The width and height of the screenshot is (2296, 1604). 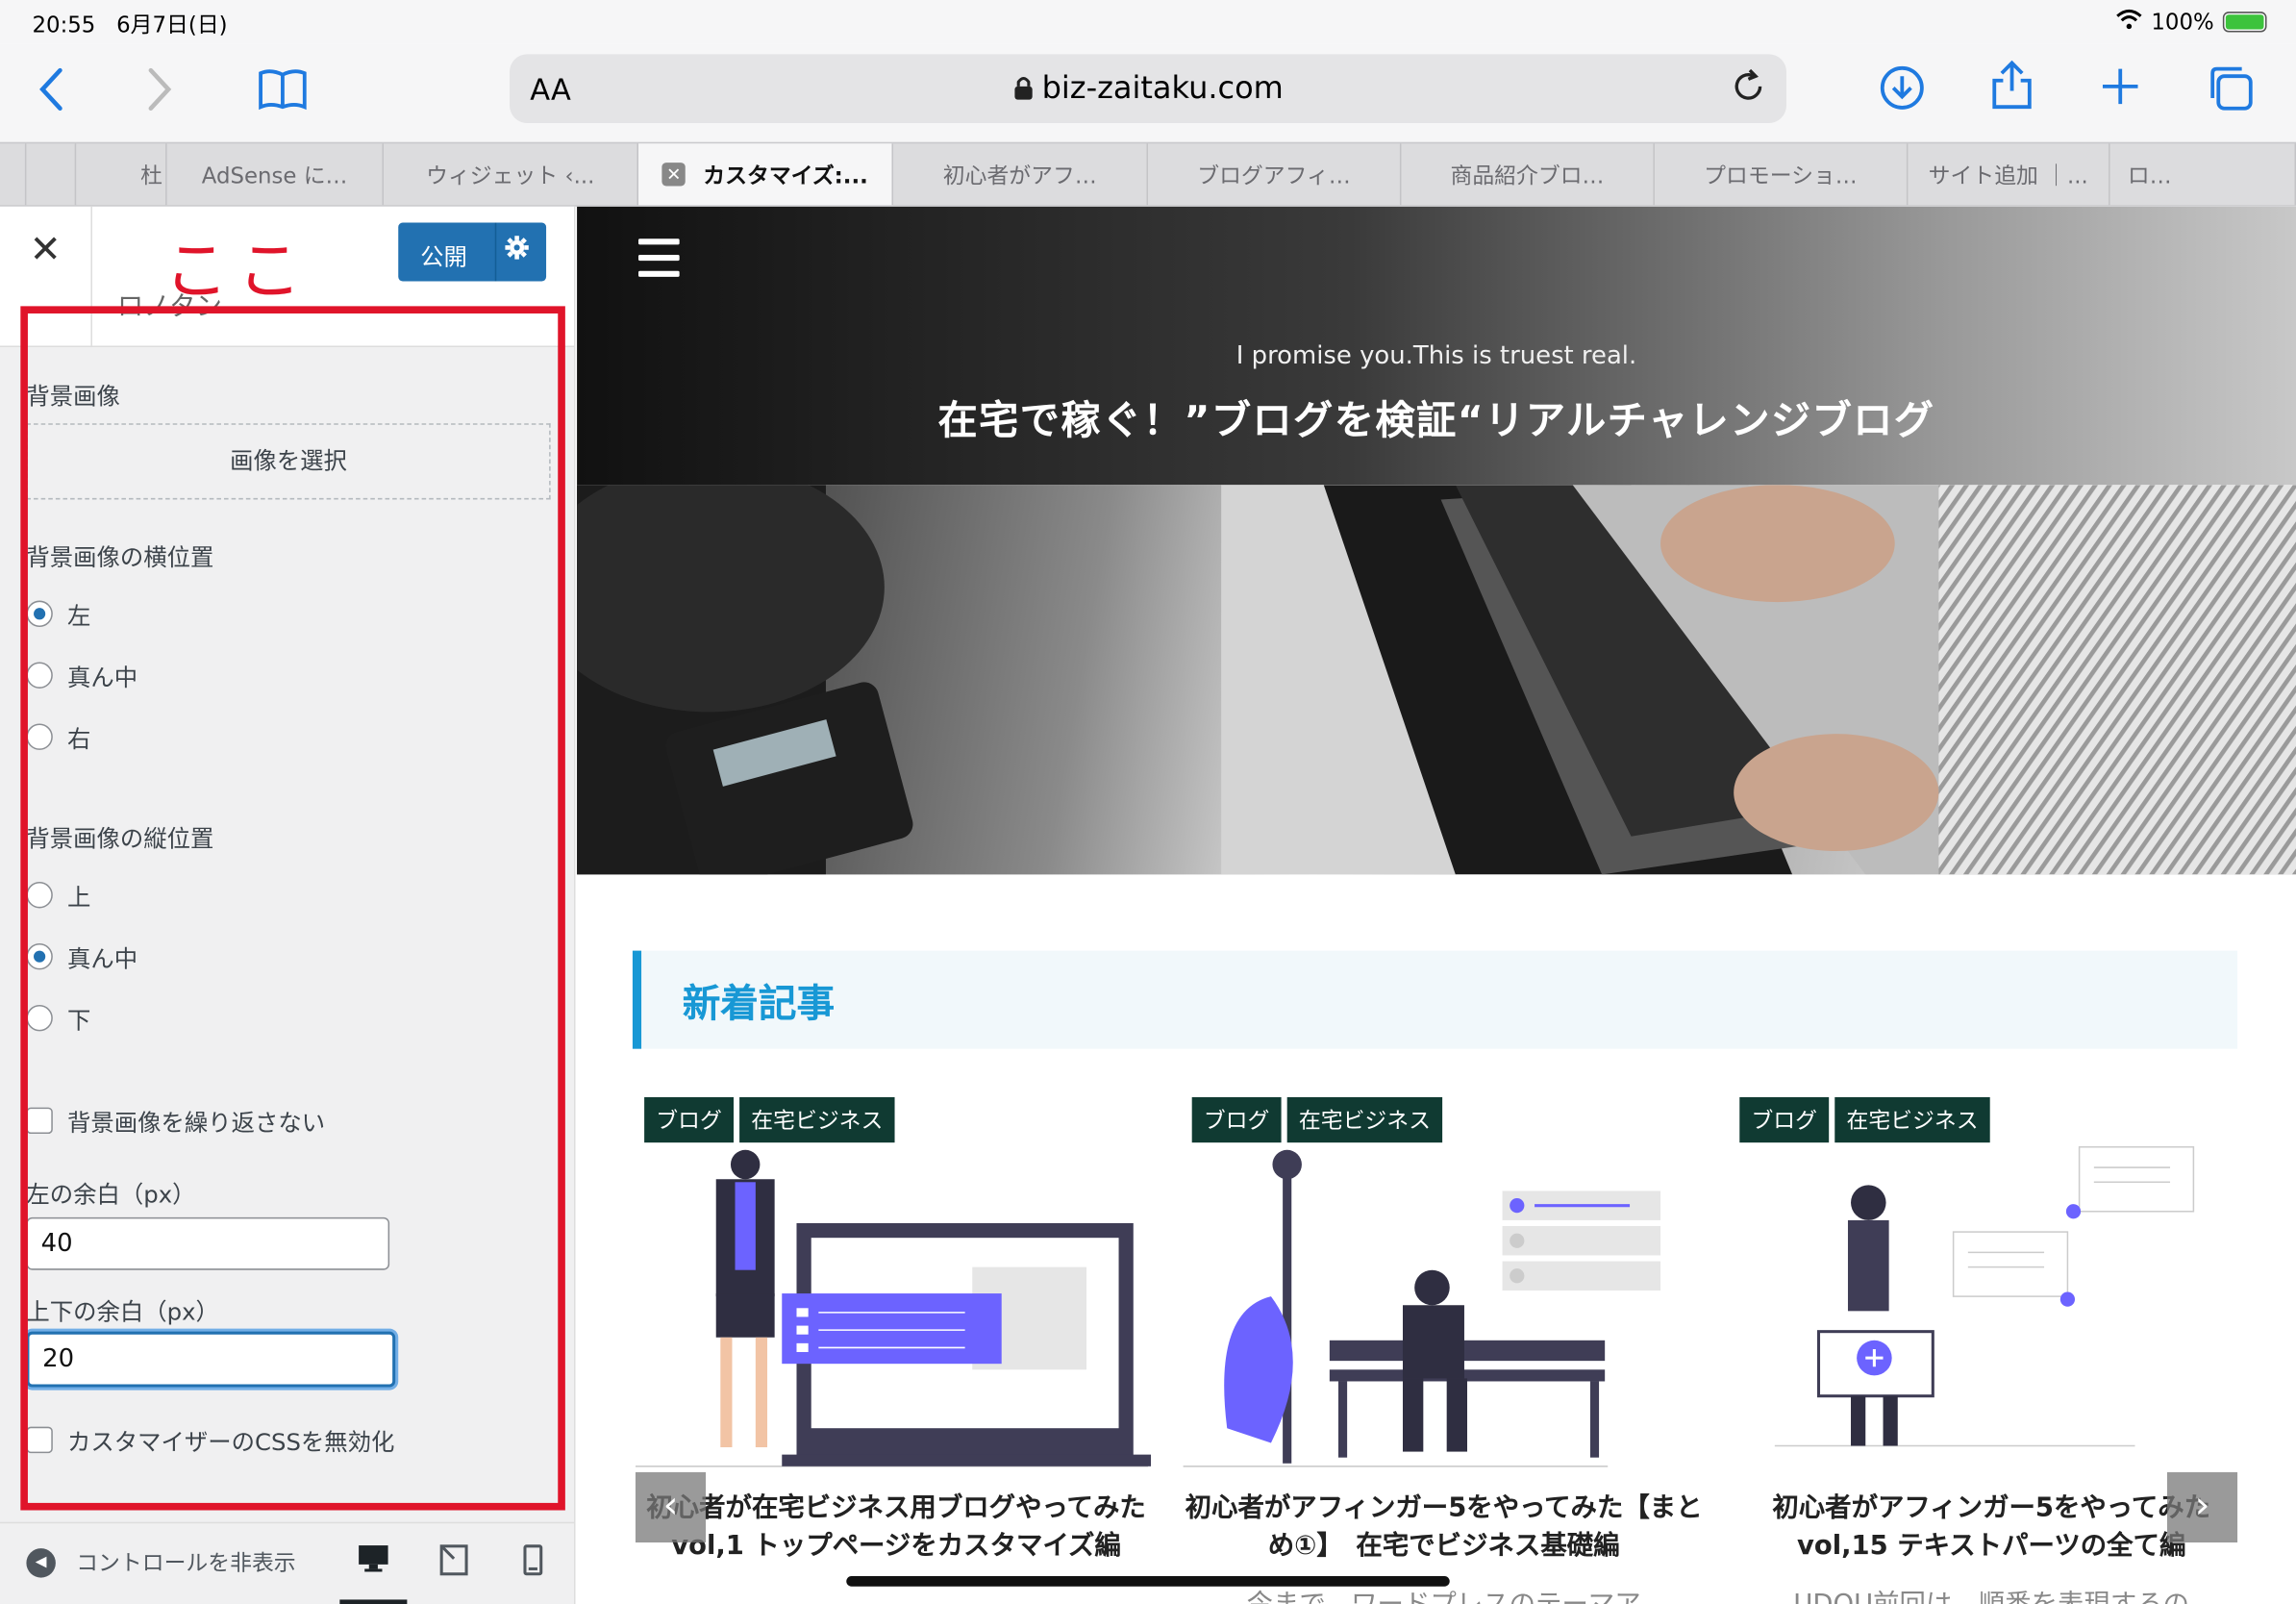 I want to click on customizer-footer: ◀ コントロールを非表示, so click(x=287, y=1562).